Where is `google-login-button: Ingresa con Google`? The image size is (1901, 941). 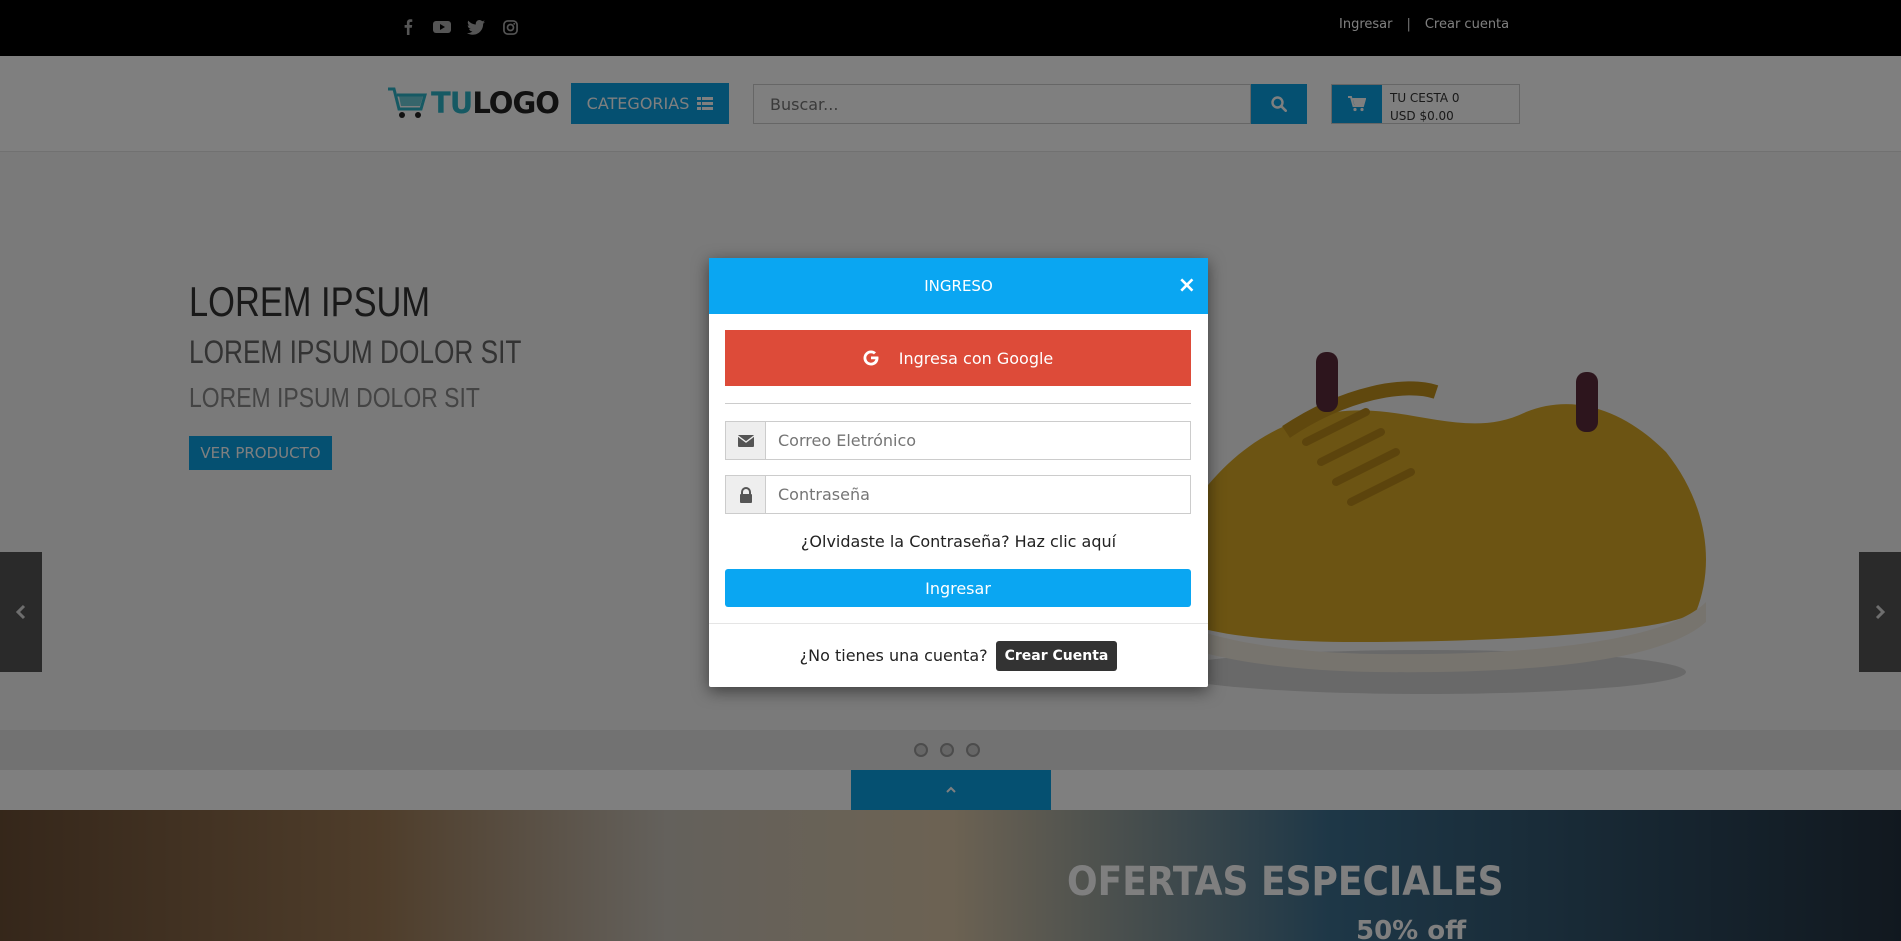 google-login-button: Ingresa con Google is located at coordinates (958, 358).